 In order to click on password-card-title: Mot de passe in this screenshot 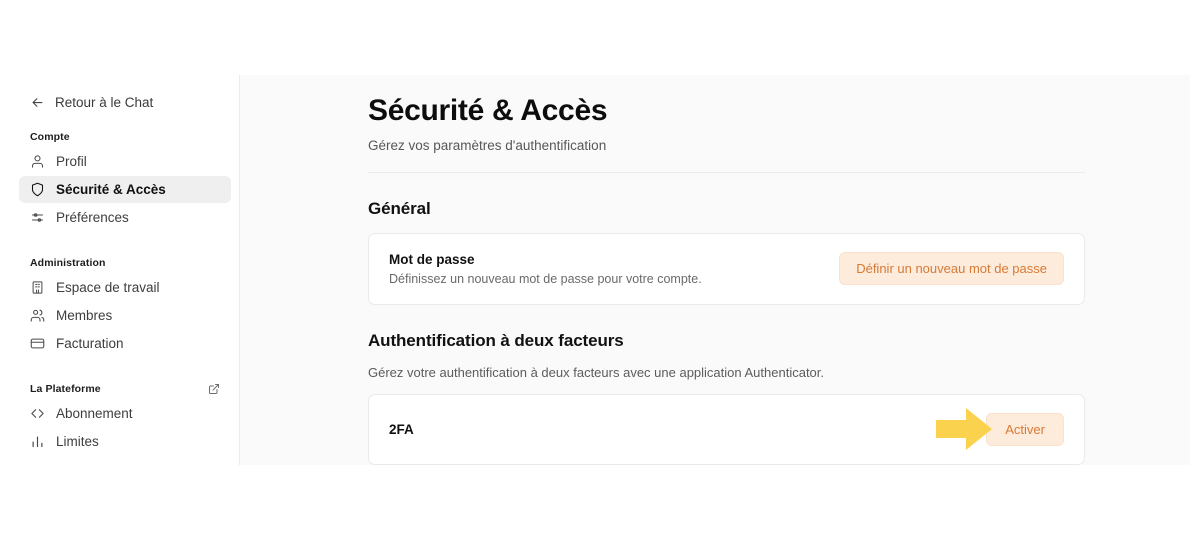, I will do `click(432, 259)`.